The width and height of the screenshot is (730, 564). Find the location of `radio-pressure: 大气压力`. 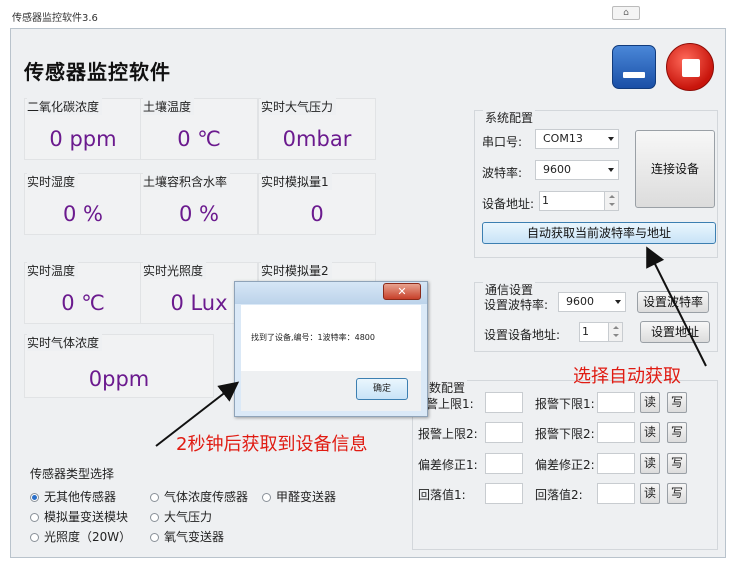

radio-pressure: 大气压力 is located at coordinates (181, 516).